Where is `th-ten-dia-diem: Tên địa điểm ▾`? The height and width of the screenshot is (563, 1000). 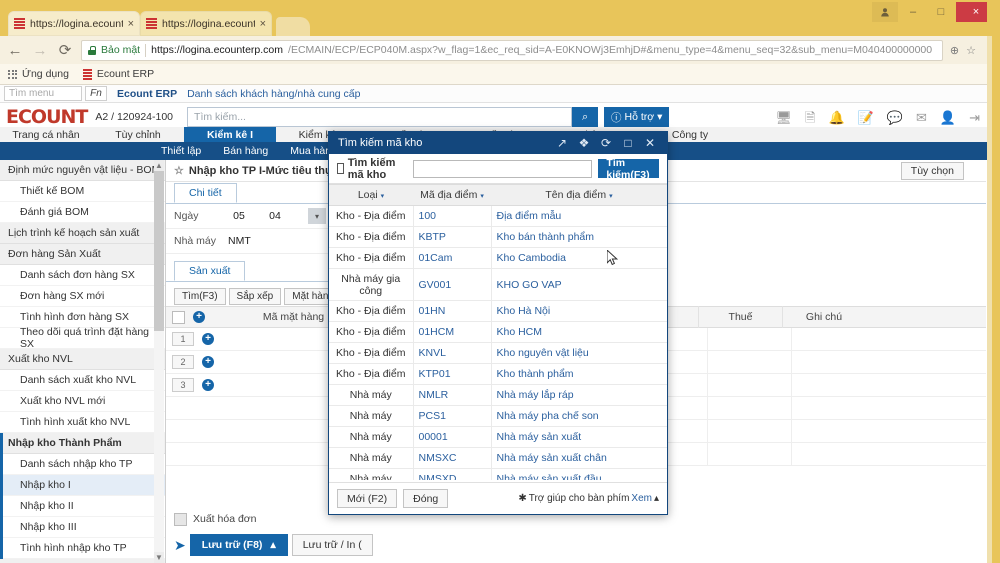 th-ten-dia-diem: Tên địa điểm ▾ is located at coordinates (579, 195).